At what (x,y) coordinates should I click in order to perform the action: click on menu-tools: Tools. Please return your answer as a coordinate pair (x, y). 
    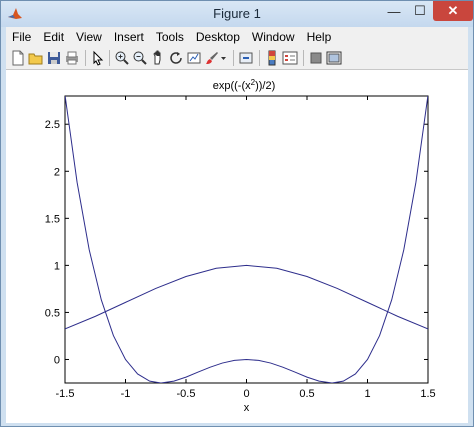
    Looking at the image, I should click on (170, 37).